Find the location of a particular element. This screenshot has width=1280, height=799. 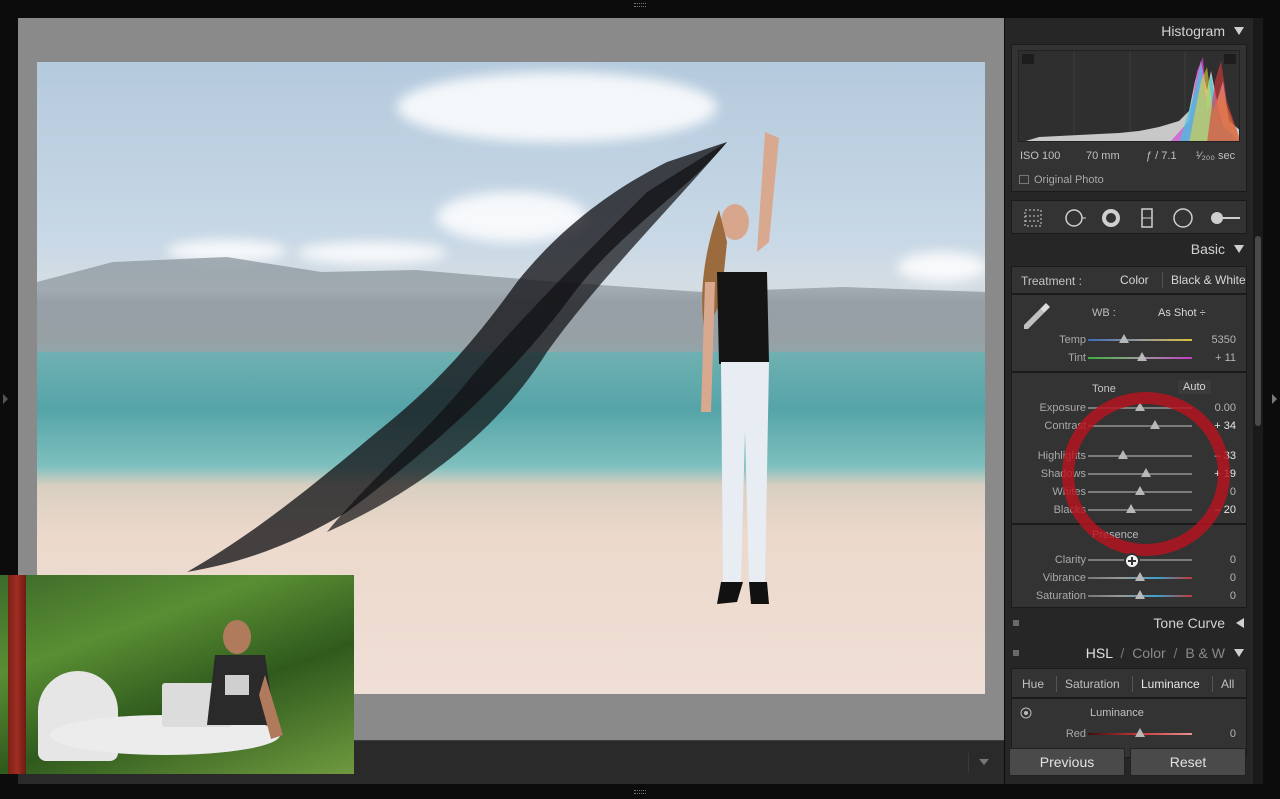

grid-crop-icon is located at coordinates (1033, 218).